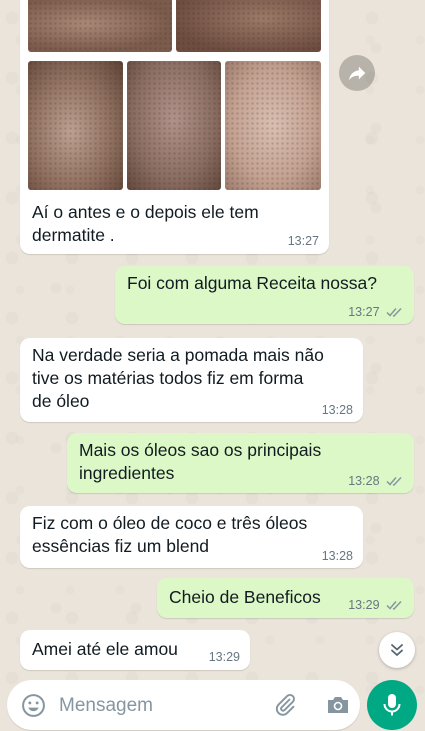 This screenshot has width=425, height=731. I want to click on emoji-icon, so click(33, 705).